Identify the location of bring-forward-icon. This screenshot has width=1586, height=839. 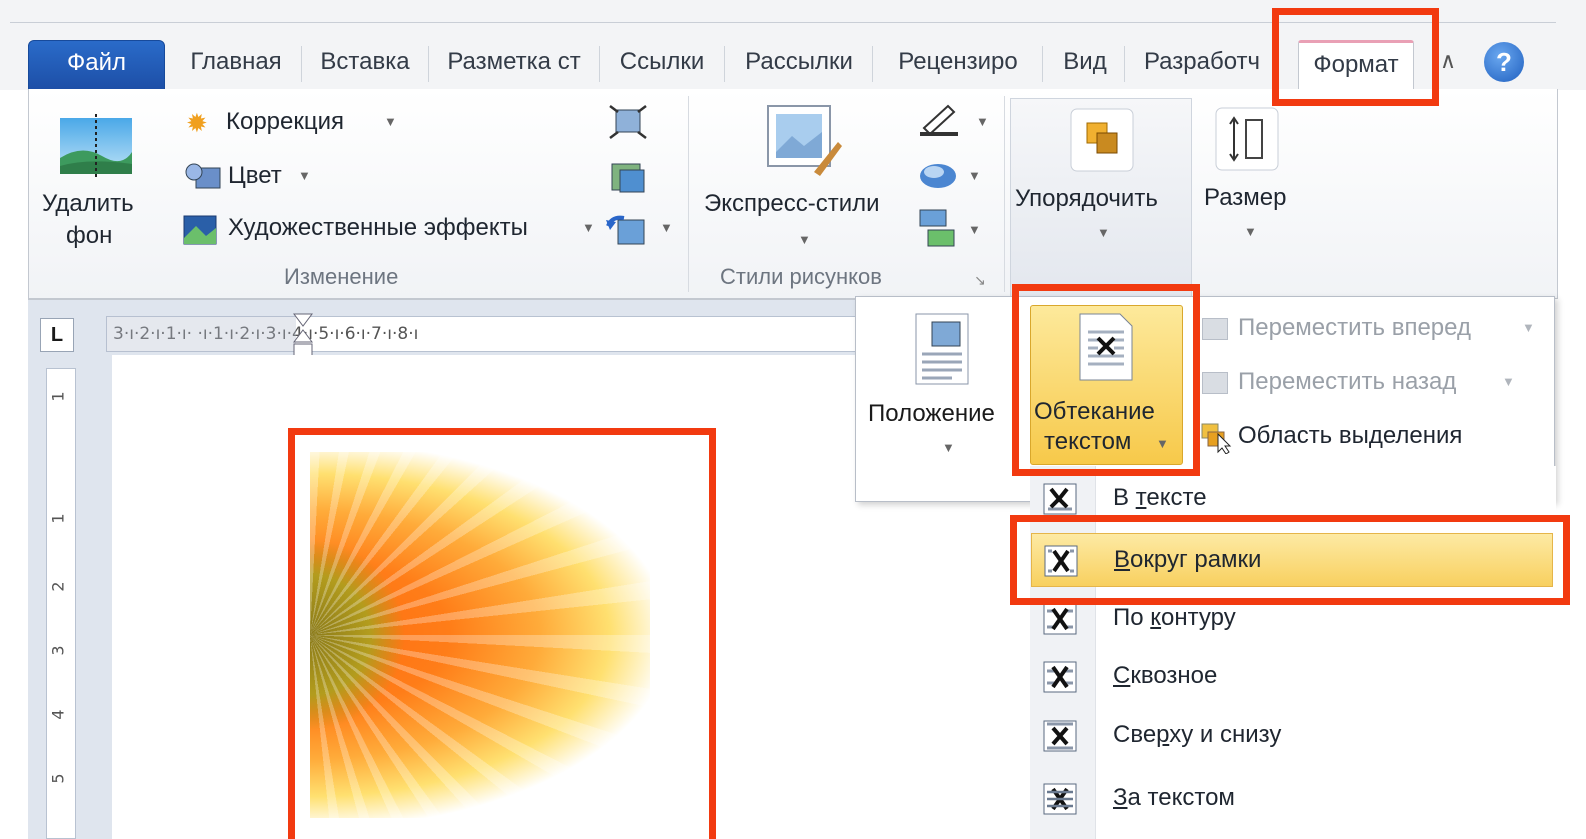
(1215, 329).